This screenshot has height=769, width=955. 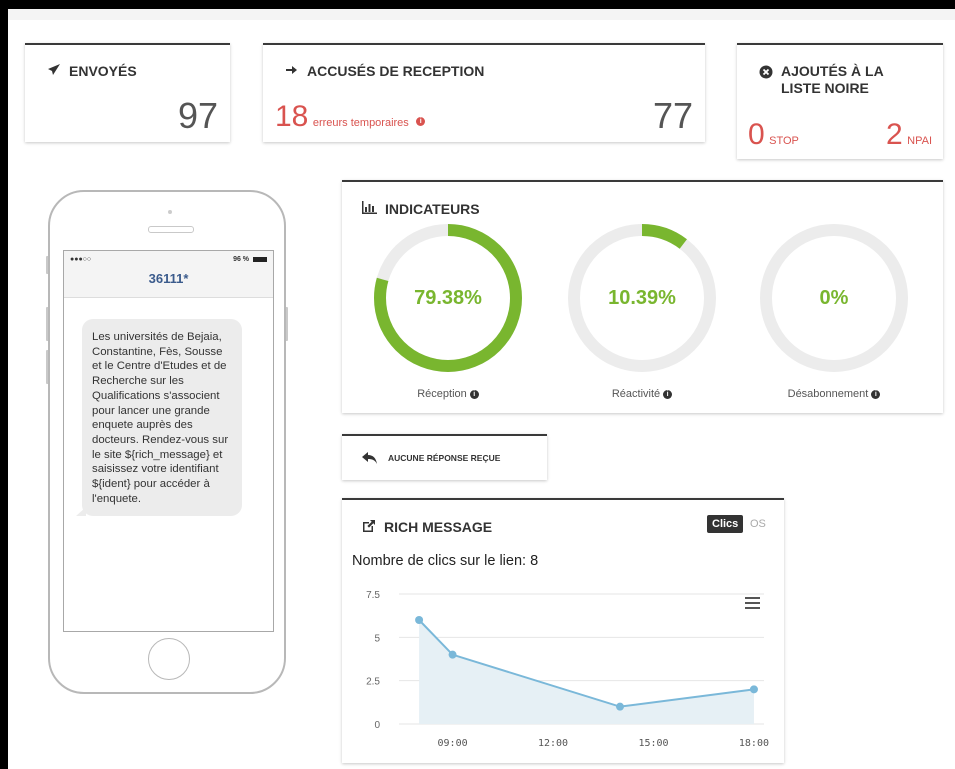 What do you see at coordinates (4, 389) in the screenshot?
I see `window-frame-left` at bounding box center [4, 389].